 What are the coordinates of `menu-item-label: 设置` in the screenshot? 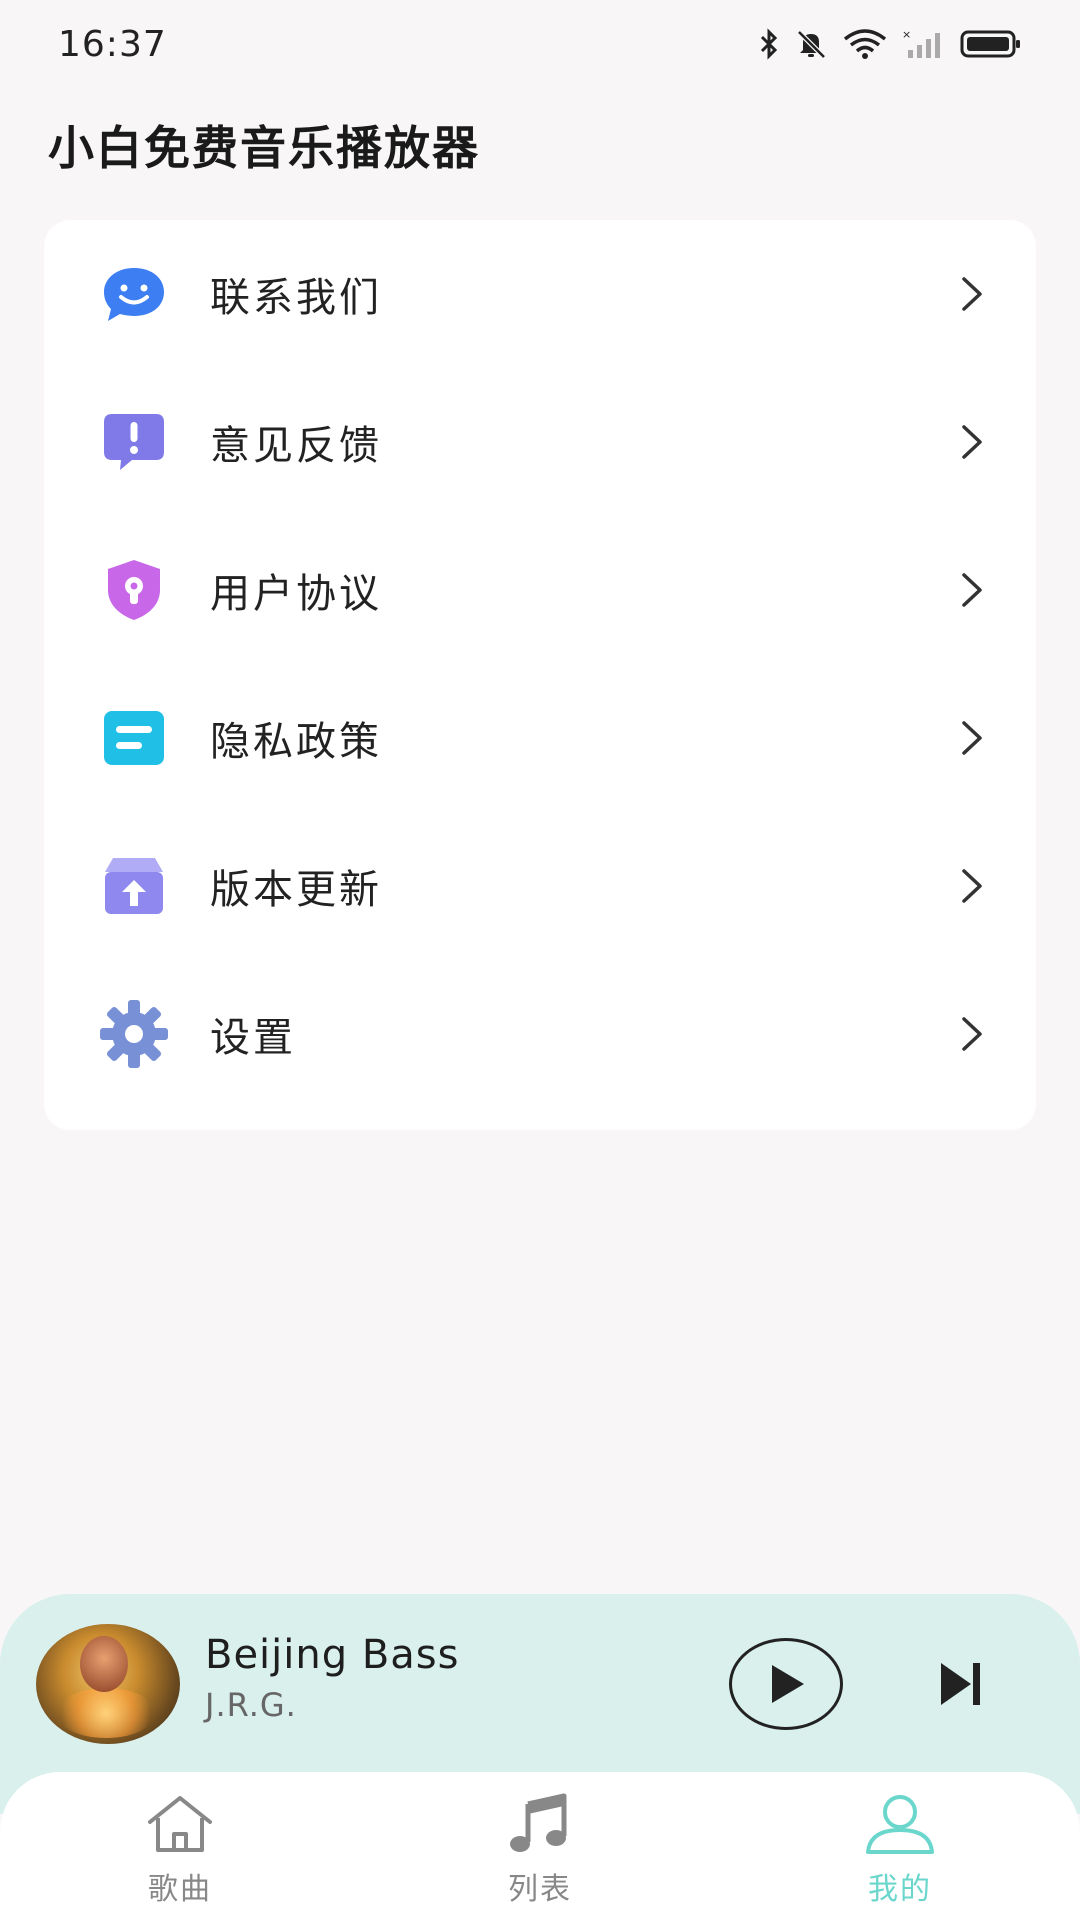 It's located at (253, 1038).